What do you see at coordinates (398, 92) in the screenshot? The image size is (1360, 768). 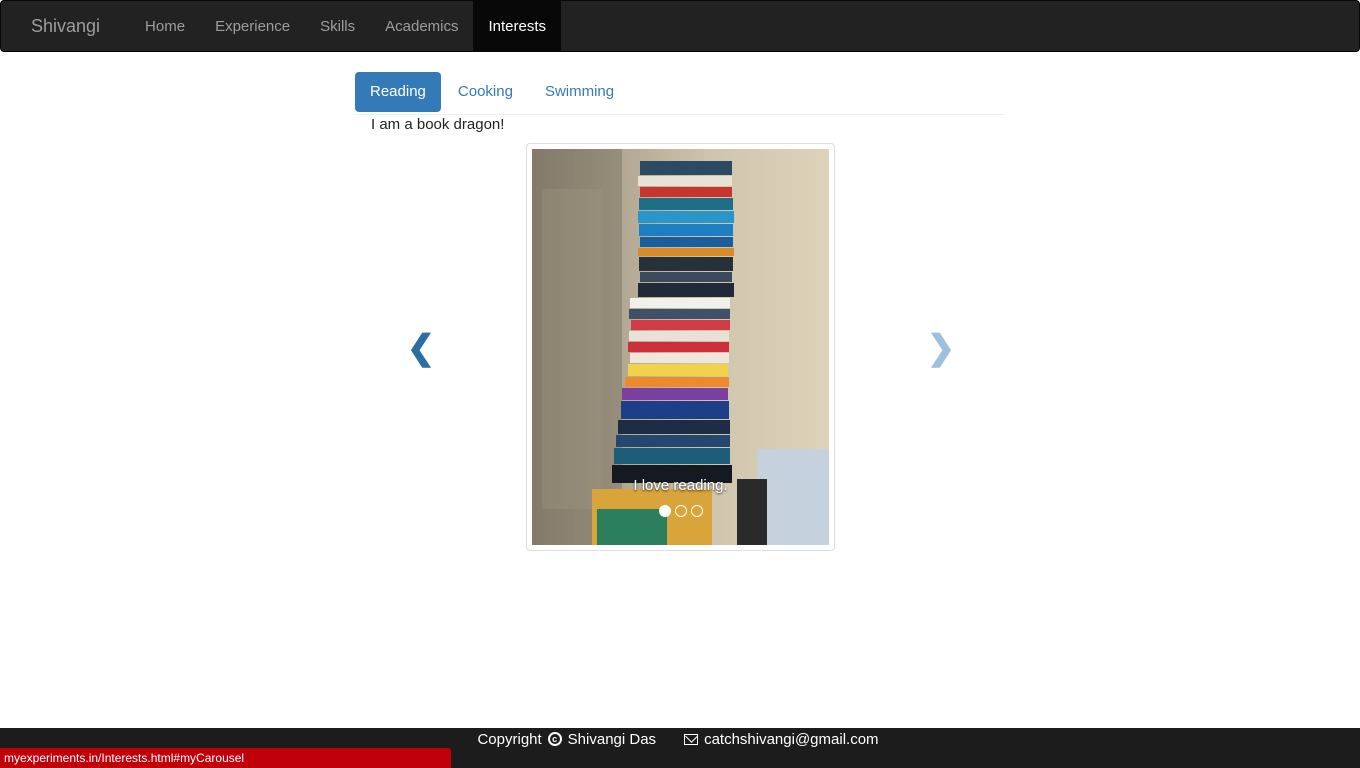 I see `tab-reading: Reading` at bounding box center [398, 92].